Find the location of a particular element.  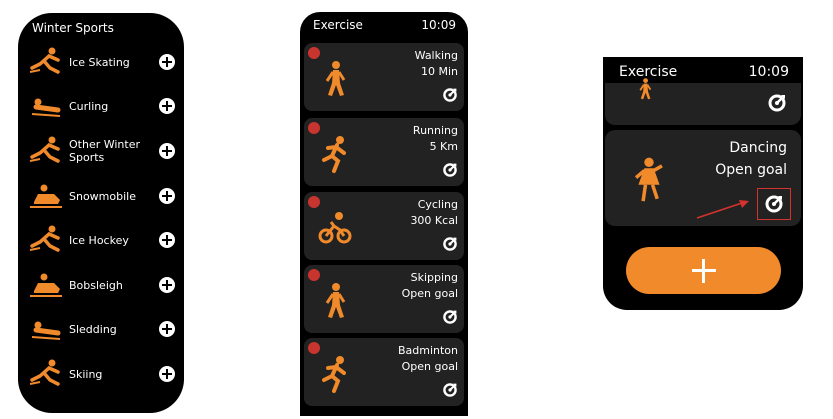

running-icon is located at coordinates (335, 154).